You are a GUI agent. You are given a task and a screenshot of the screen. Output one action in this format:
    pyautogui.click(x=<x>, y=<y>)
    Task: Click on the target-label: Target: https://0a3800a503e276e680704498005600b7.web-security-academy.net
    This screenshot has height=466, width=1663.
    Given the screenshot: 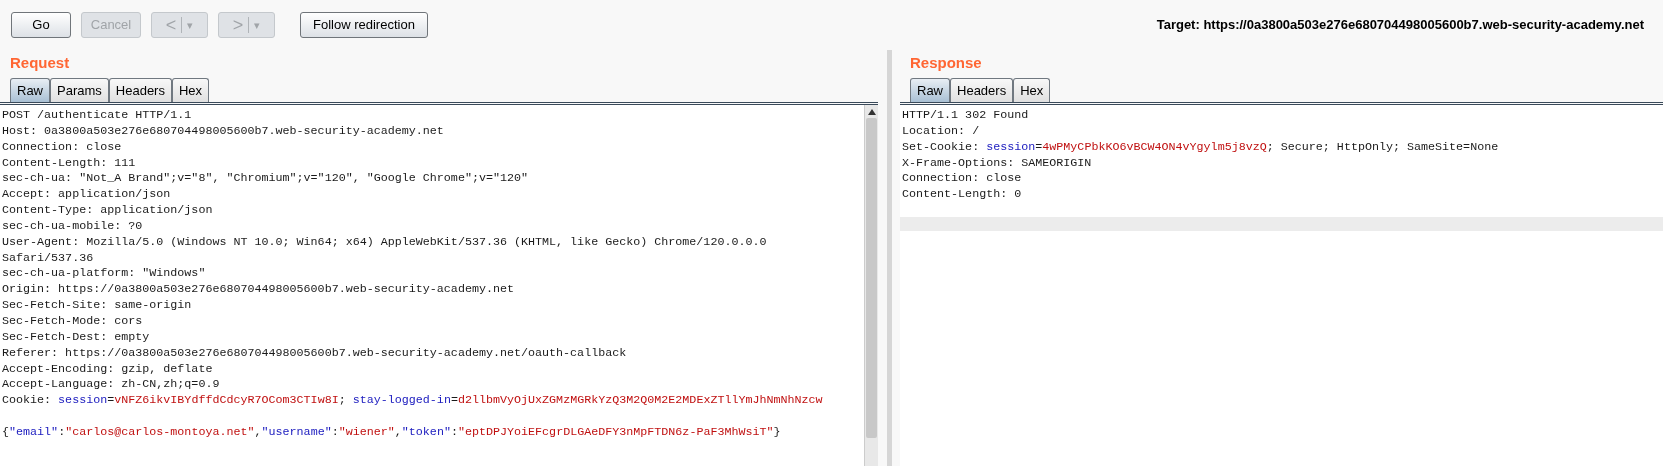 What is the action you would take?
    pyautogui.click(x=1400, y=25)
    